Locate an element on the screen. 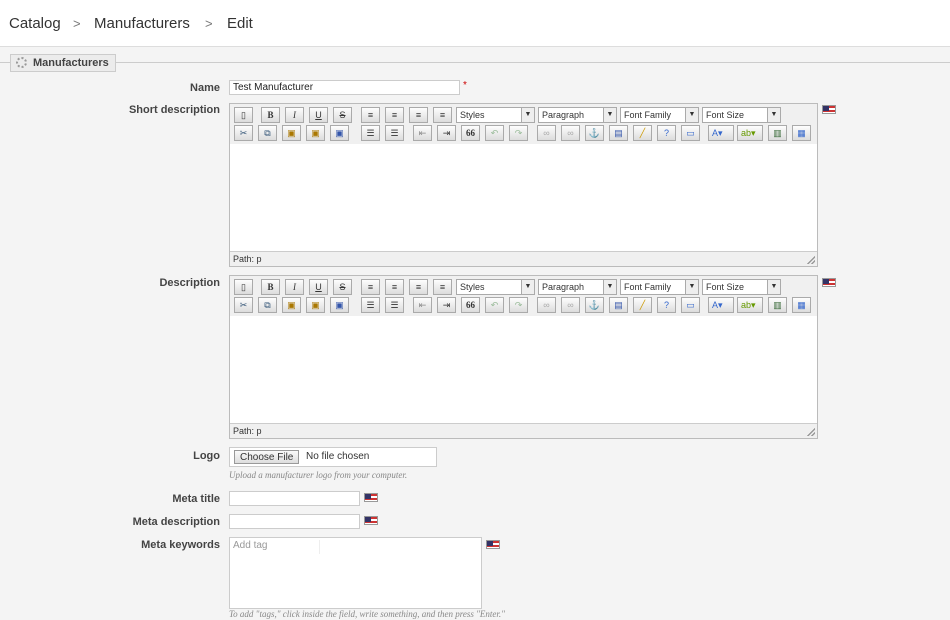 This screenshot has height=620, width=950. font-size-select-value: Font Size is located at coordinates (725, 115).